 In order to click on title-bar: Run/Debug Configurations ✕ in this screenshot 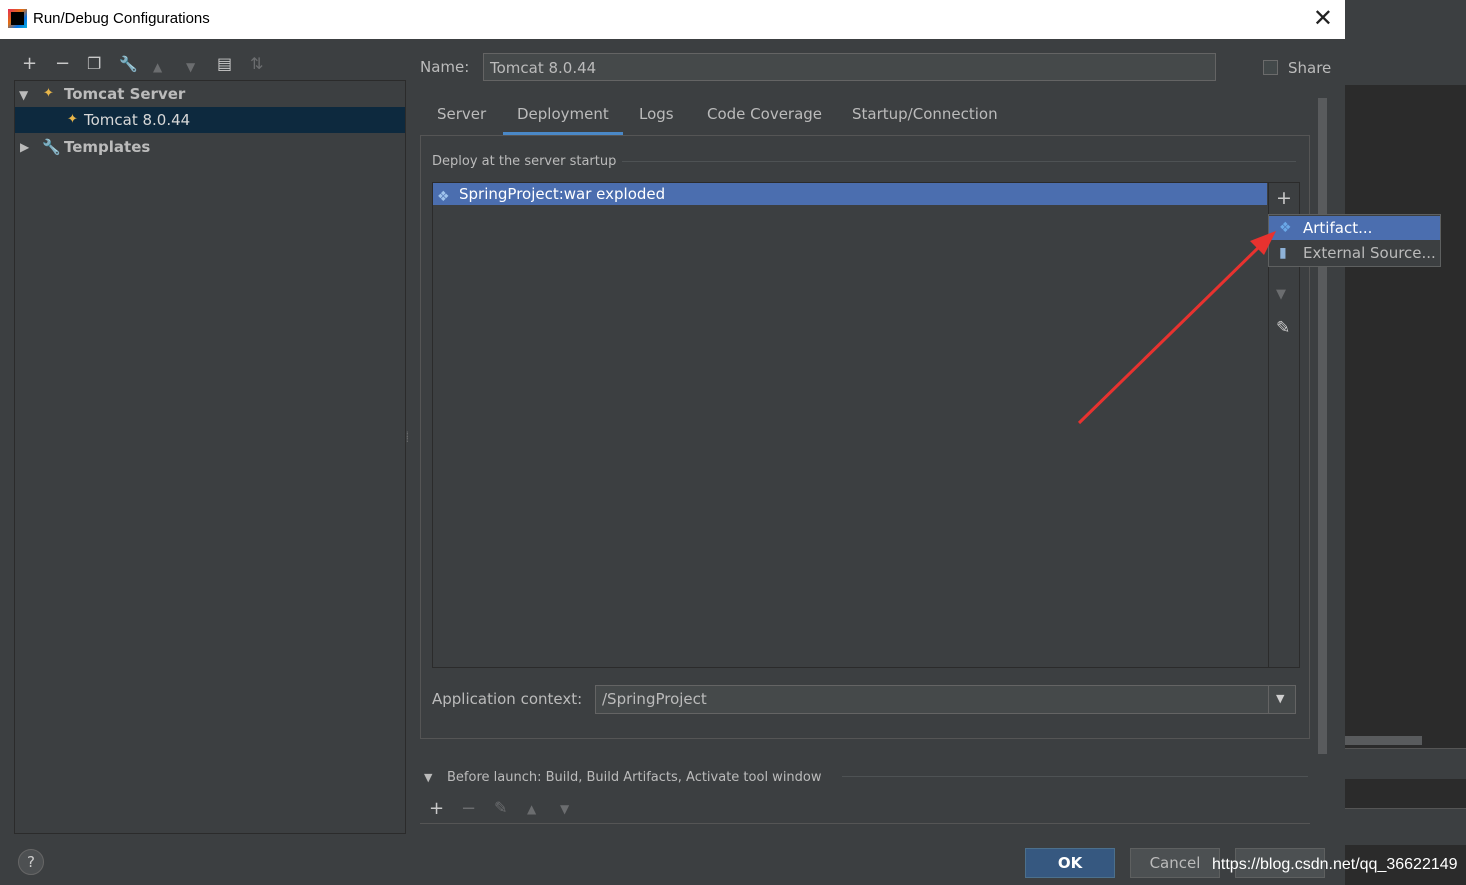, I will do `click(672, 19)`.